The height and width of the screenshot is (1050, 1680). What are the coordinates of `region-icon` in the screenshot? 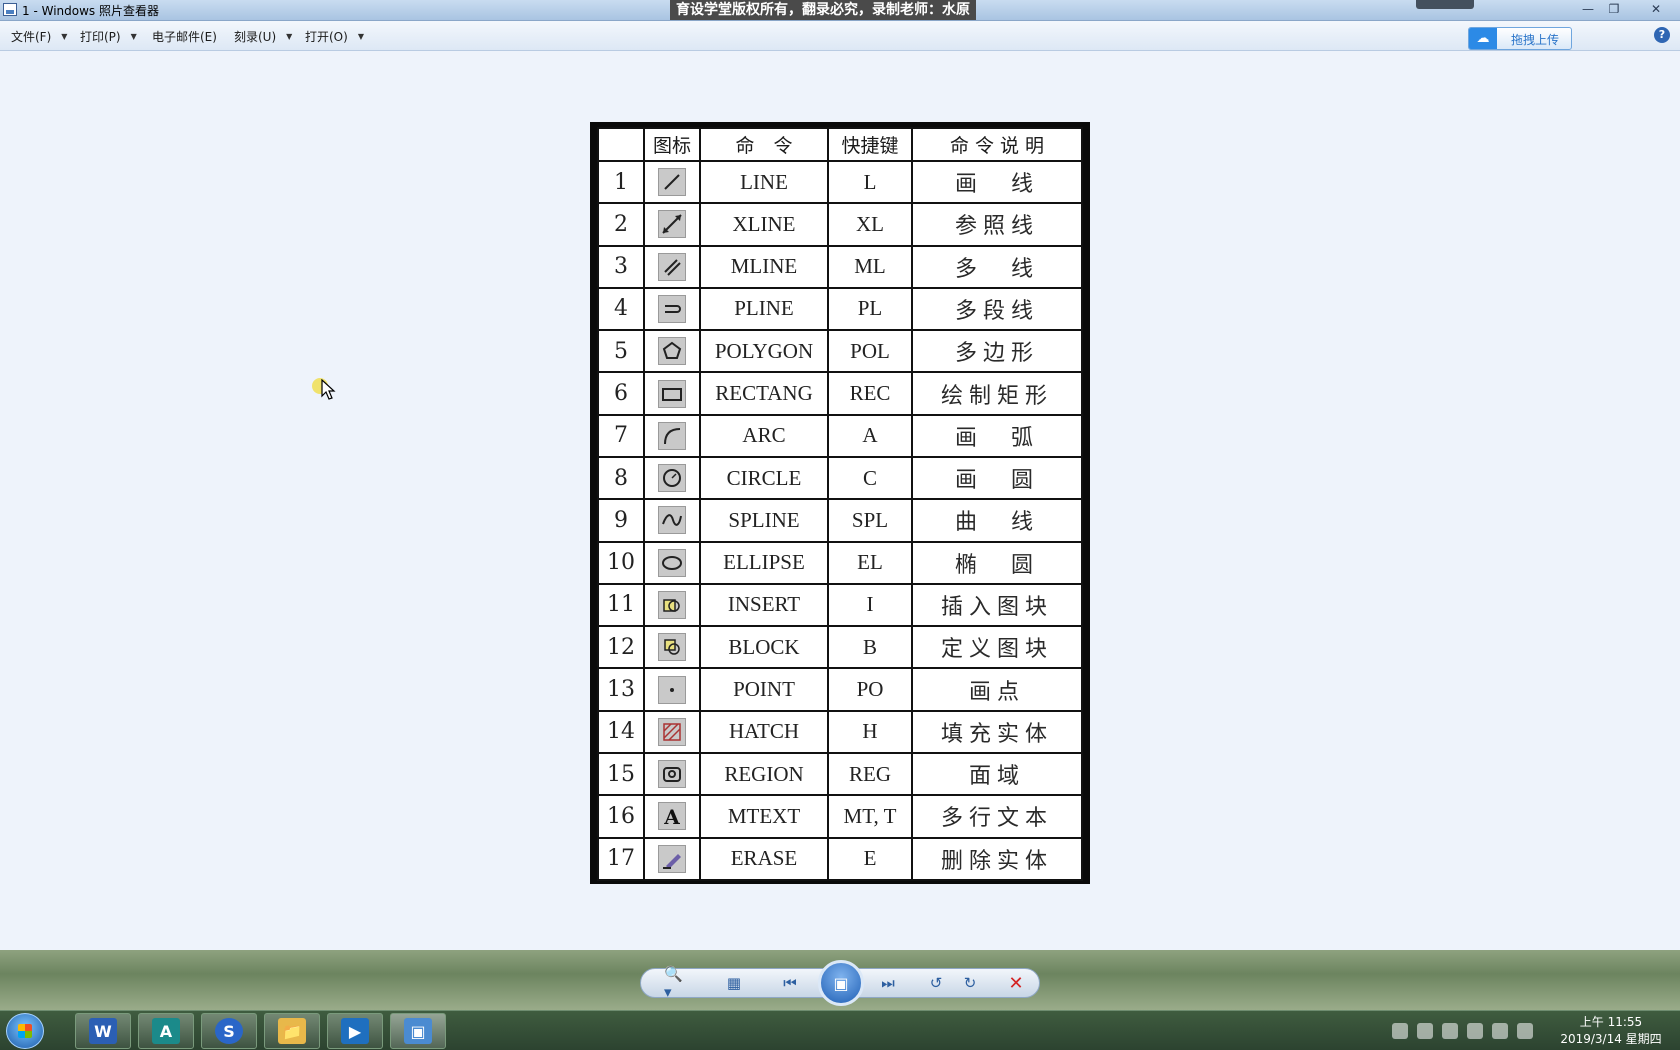 It's located at (672, 774).